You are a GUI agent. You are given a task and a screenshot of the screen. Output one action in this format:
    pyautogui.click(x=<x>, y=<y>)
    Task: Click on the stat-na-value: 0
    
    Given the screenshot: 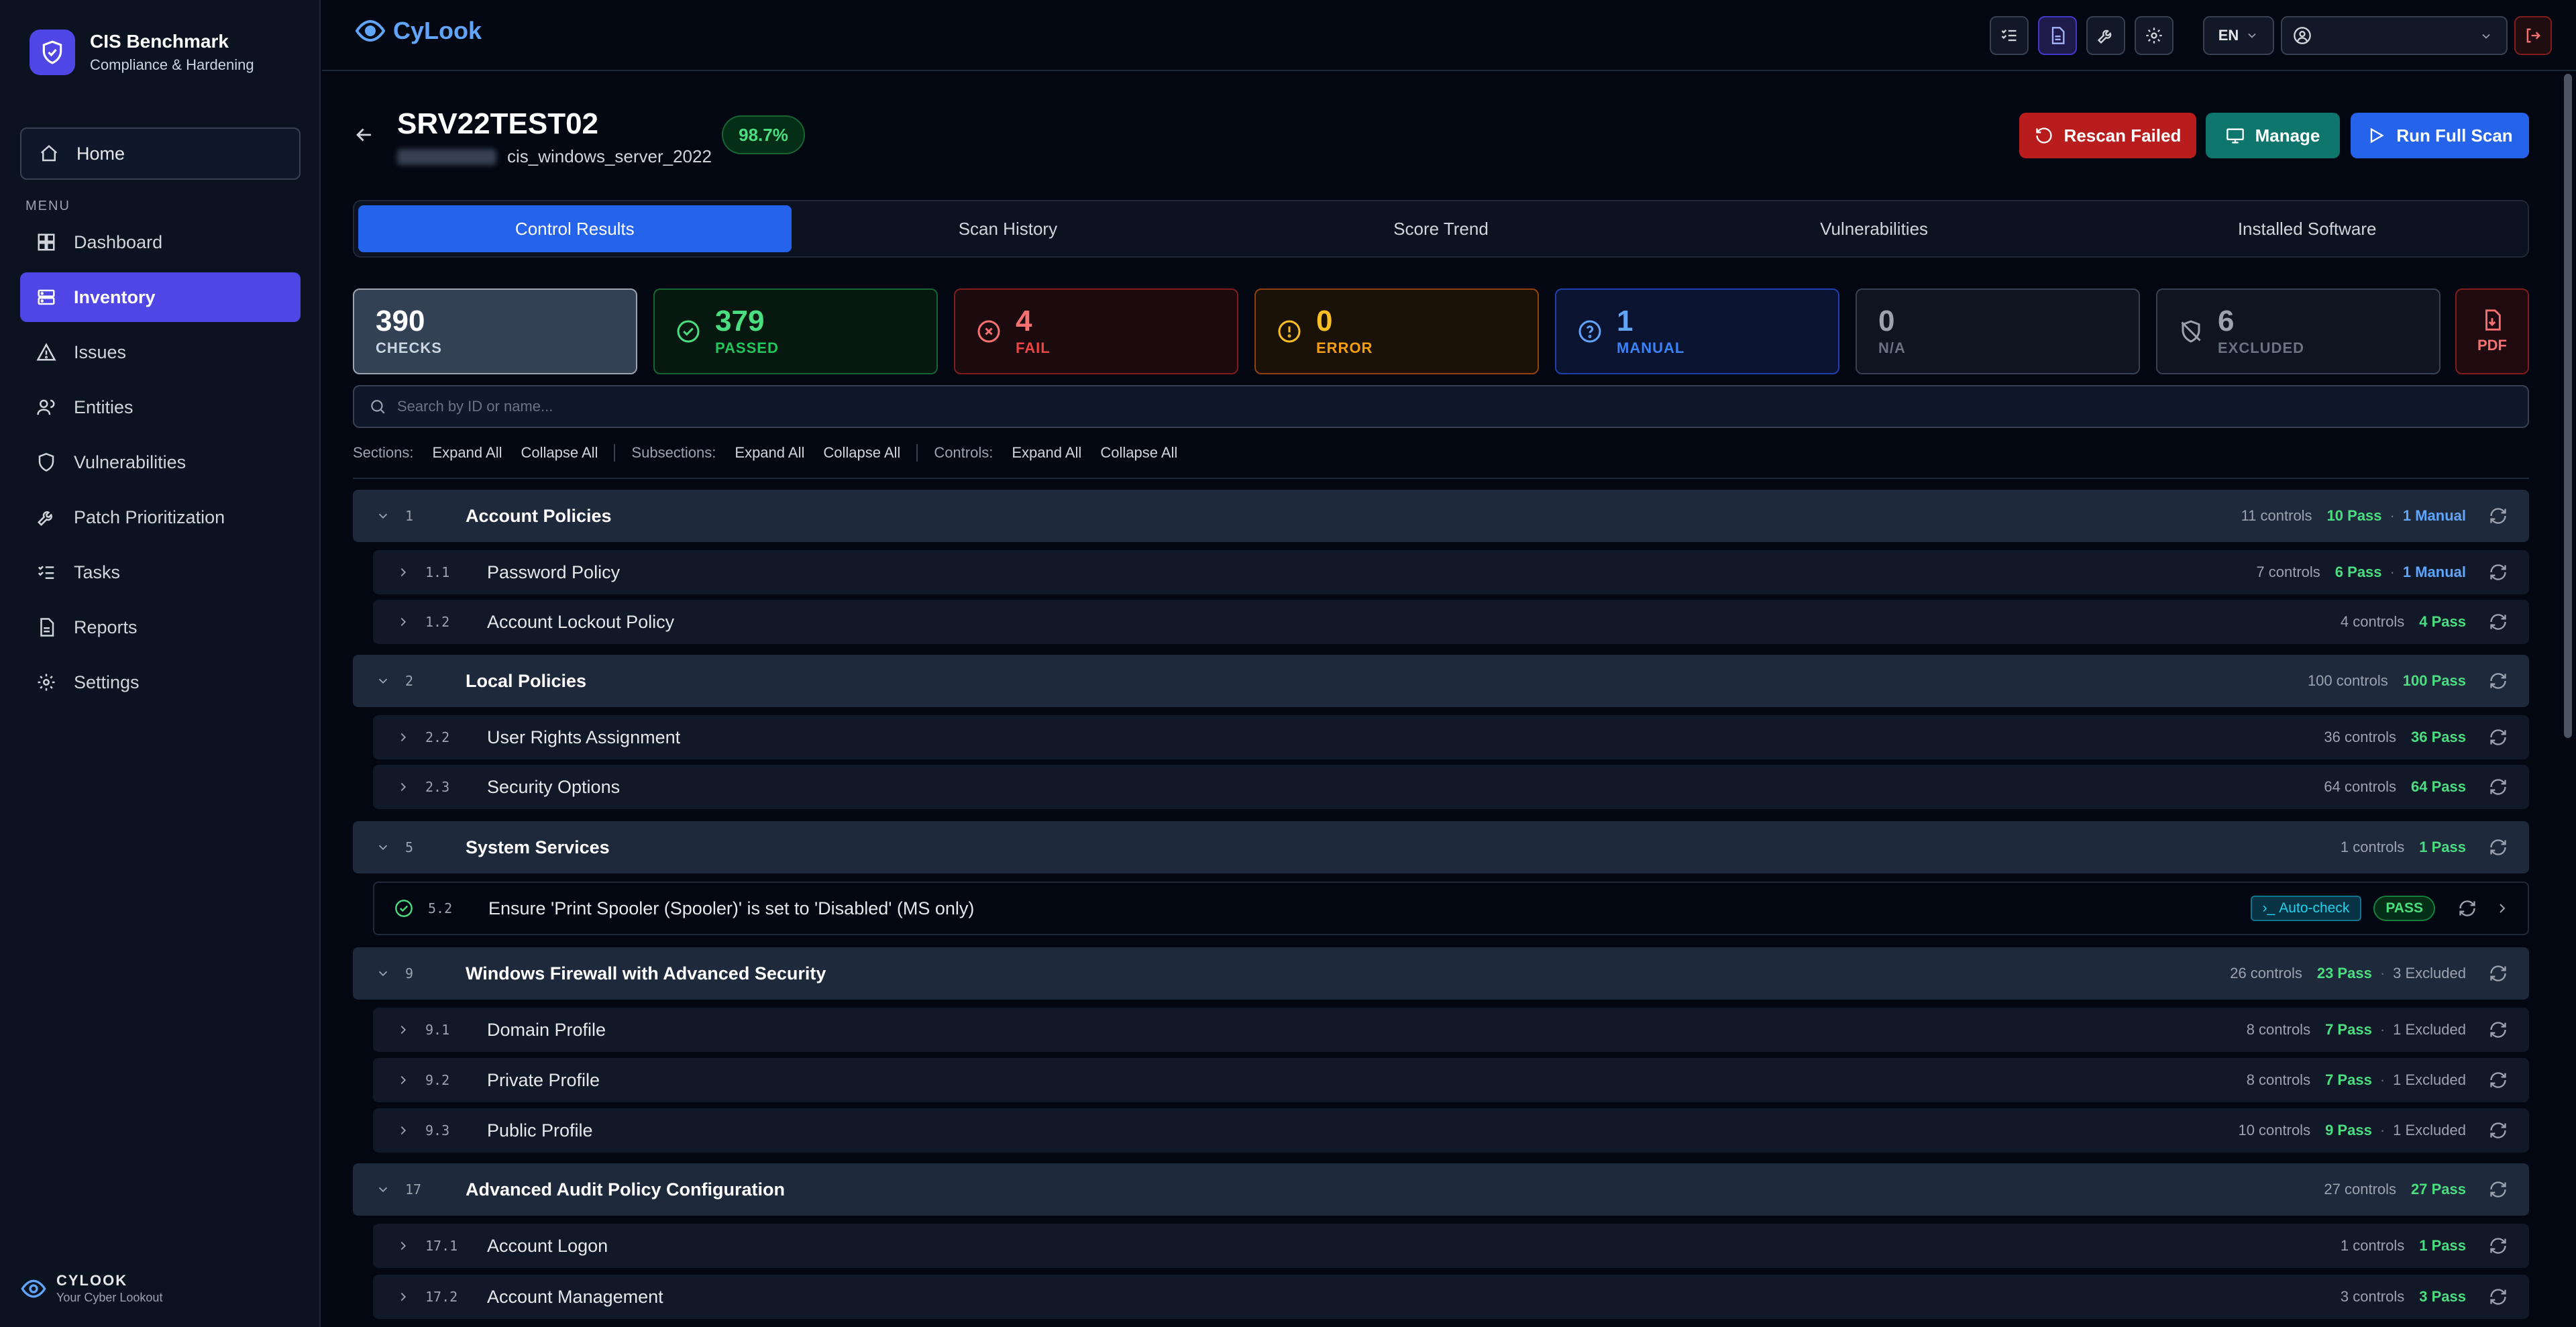 What is the action you would take?
    pyautogui.click(x=1886, y=321)
    